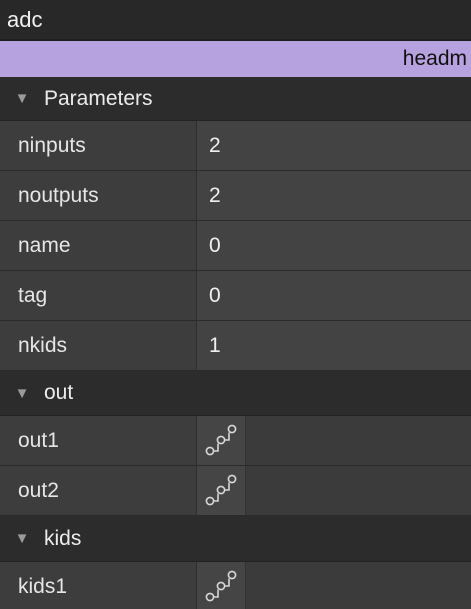 This screenshot has height=609, width=471. I want to click on section-parameters: ▼ Parameters, so click(235, 99).